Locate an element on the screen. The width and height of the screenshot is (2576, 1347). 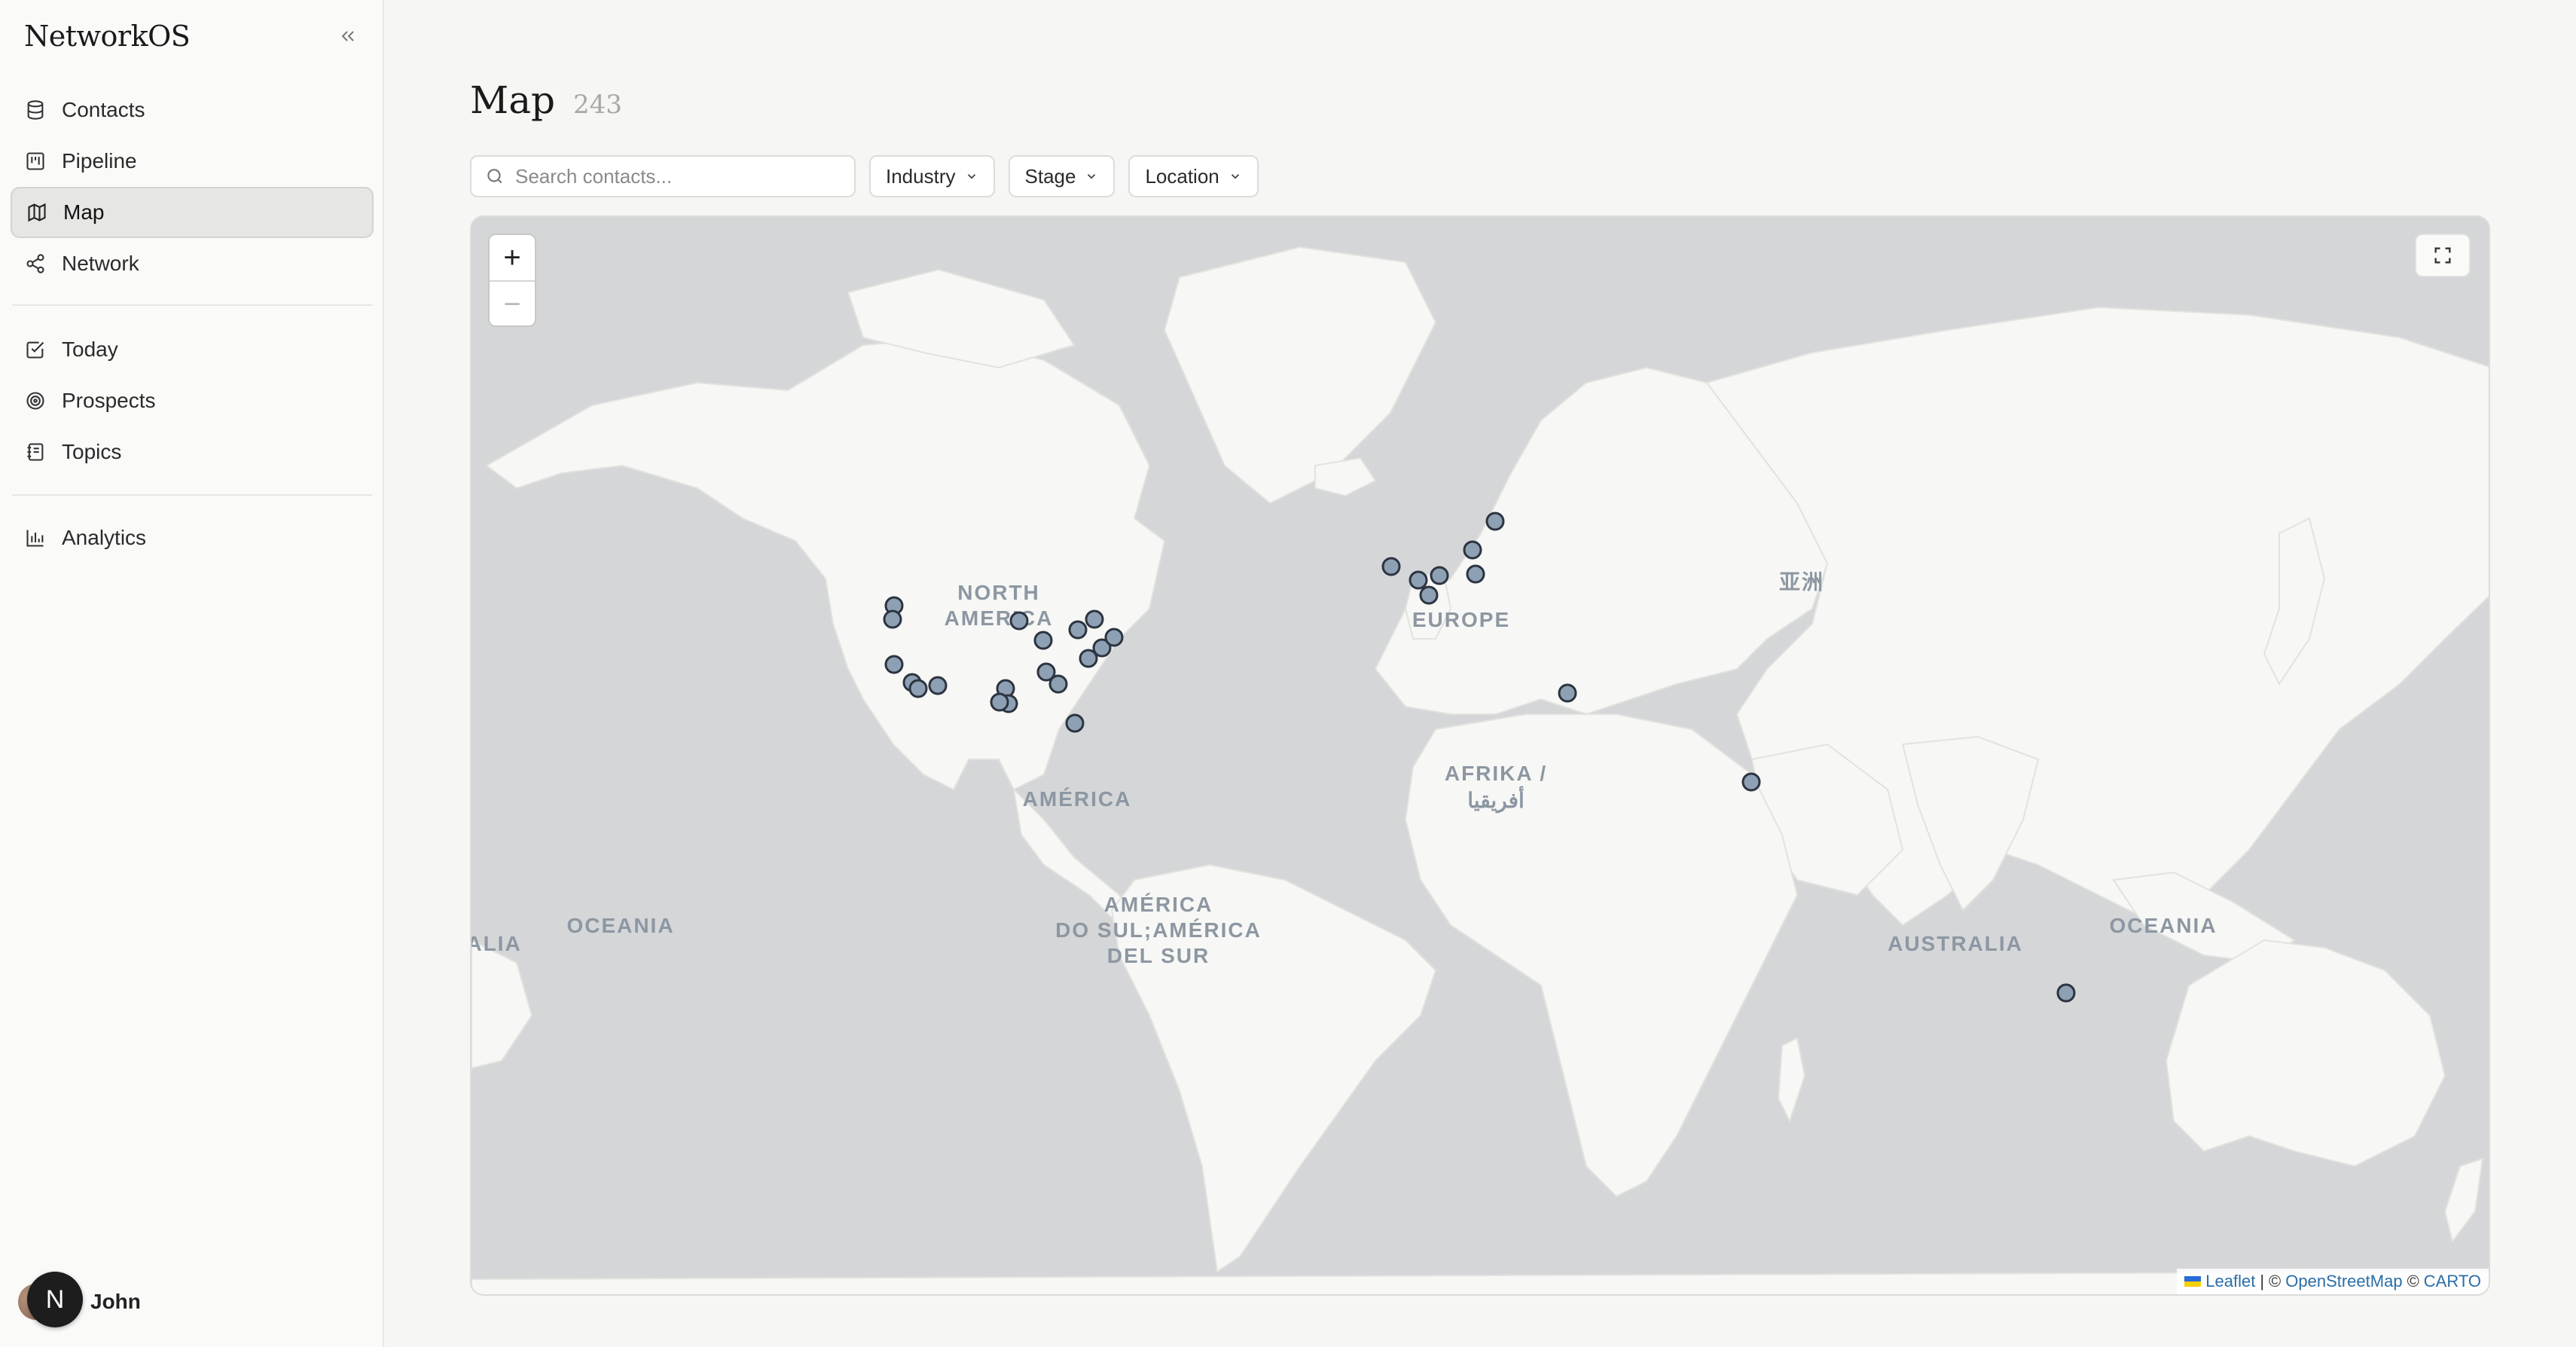
label-europe: EUROPE is located at coordinates (1461, 619).